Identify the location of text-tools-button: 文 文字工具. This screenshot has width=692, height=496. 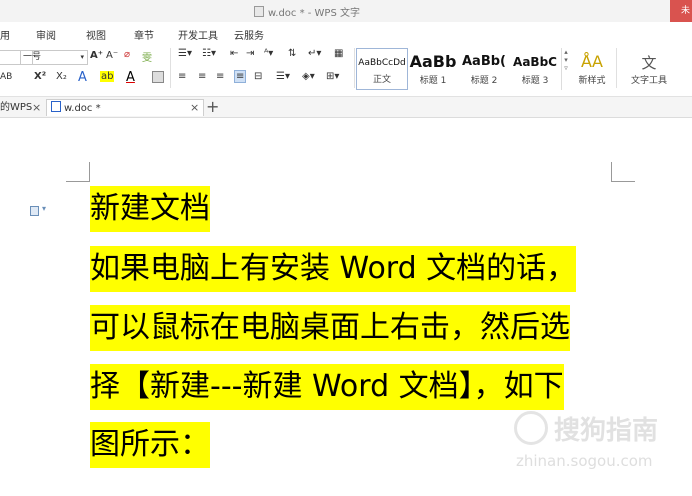
(649, 69).